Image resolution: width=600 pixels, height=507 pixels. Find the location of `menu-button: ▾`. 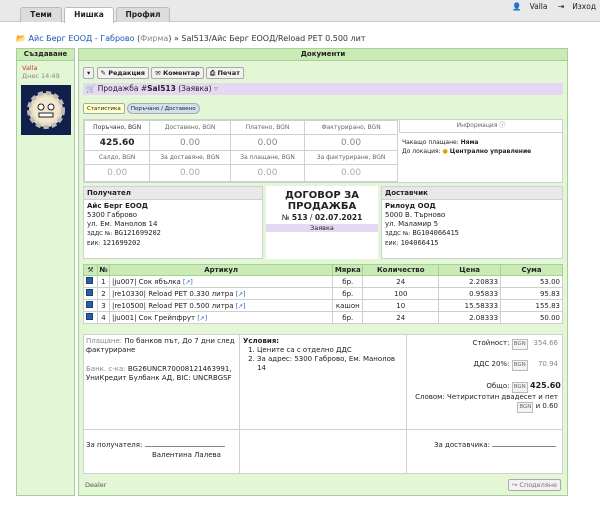

menu-button: ▾ is located at coordinates (89, 73).